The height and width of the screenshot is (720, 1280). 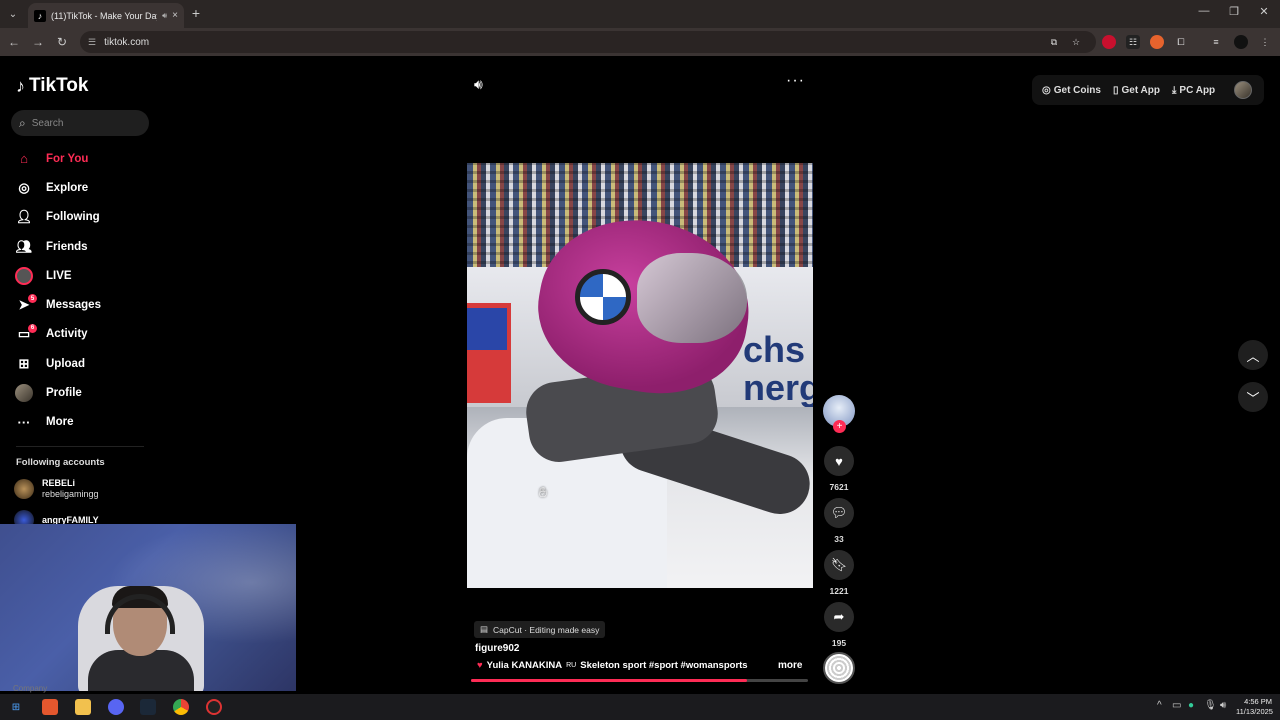 I want to click on sidebar-item-activity: ▭ 6 Activity, so click(x=84, y=334).